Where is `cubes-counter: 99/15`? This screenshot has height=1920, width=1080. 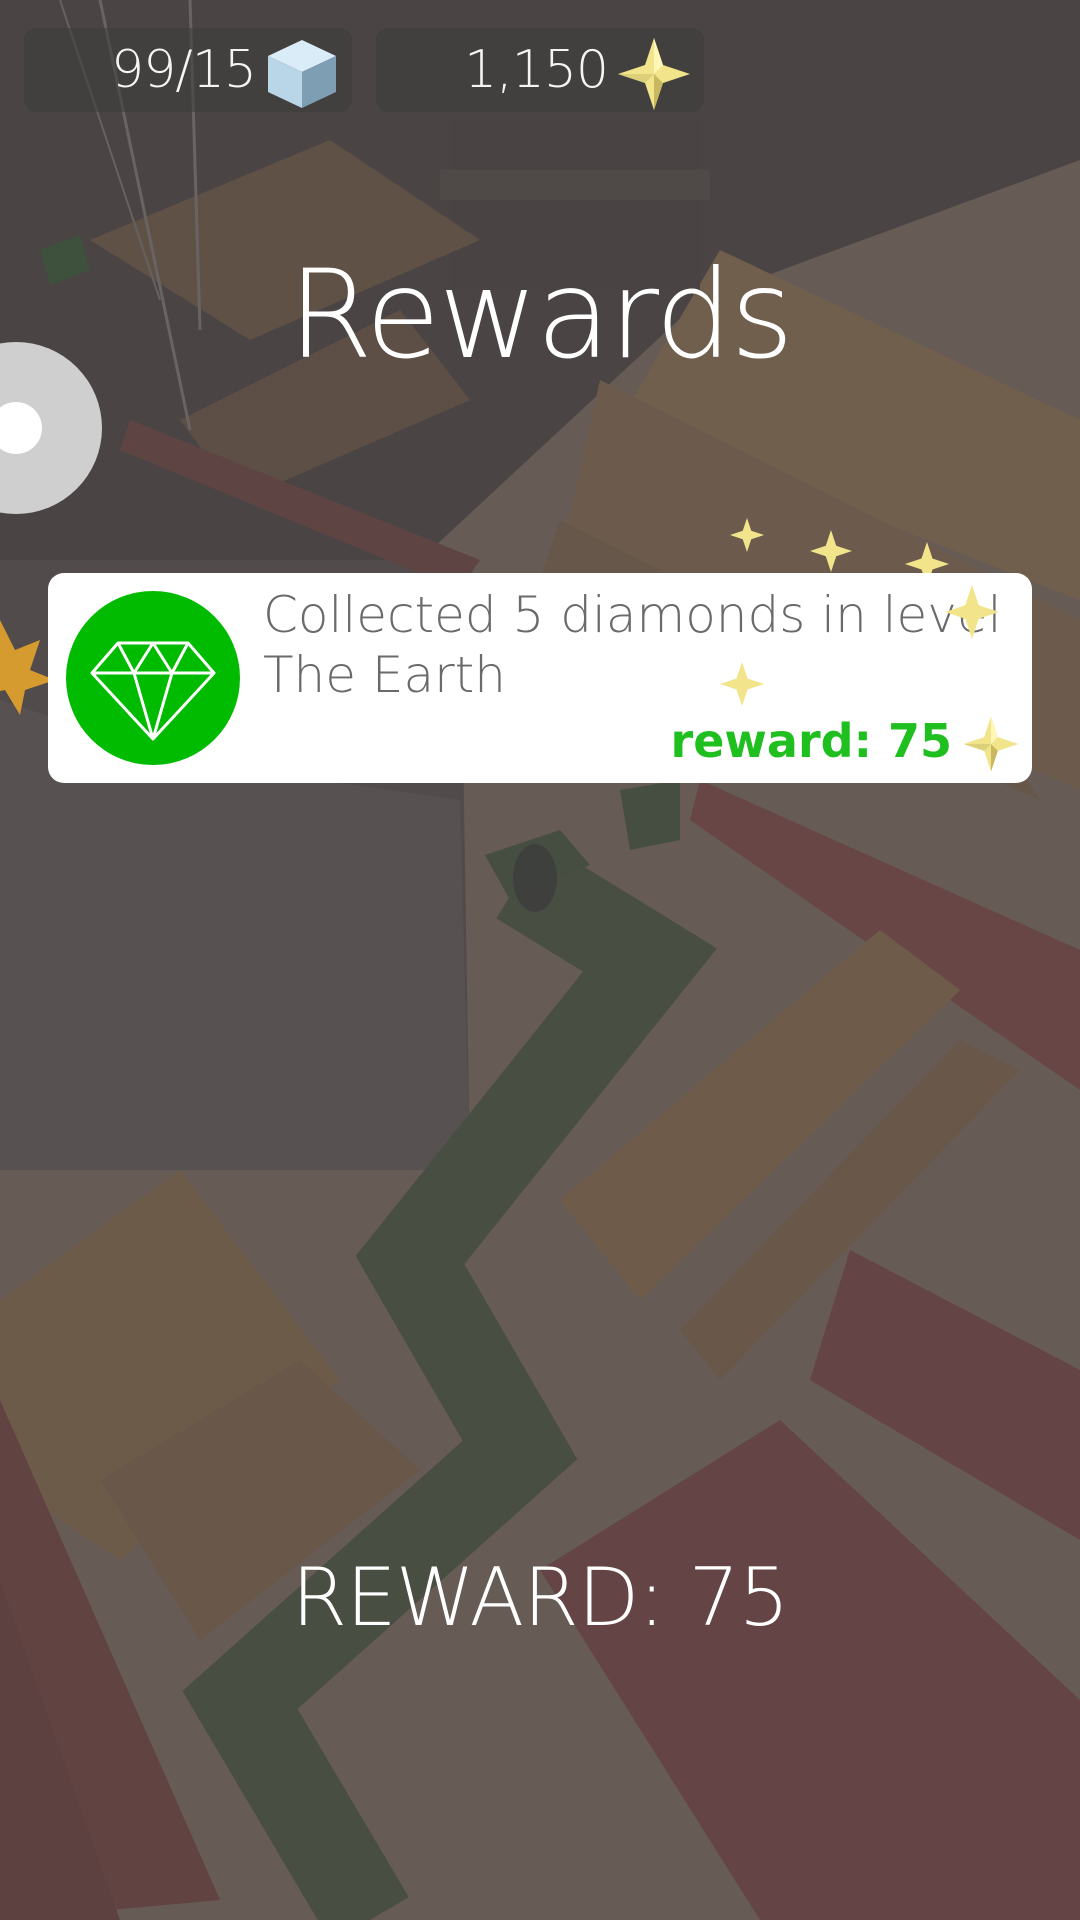
cubes-counter: 99/15 is located at coordinates (188, 70).